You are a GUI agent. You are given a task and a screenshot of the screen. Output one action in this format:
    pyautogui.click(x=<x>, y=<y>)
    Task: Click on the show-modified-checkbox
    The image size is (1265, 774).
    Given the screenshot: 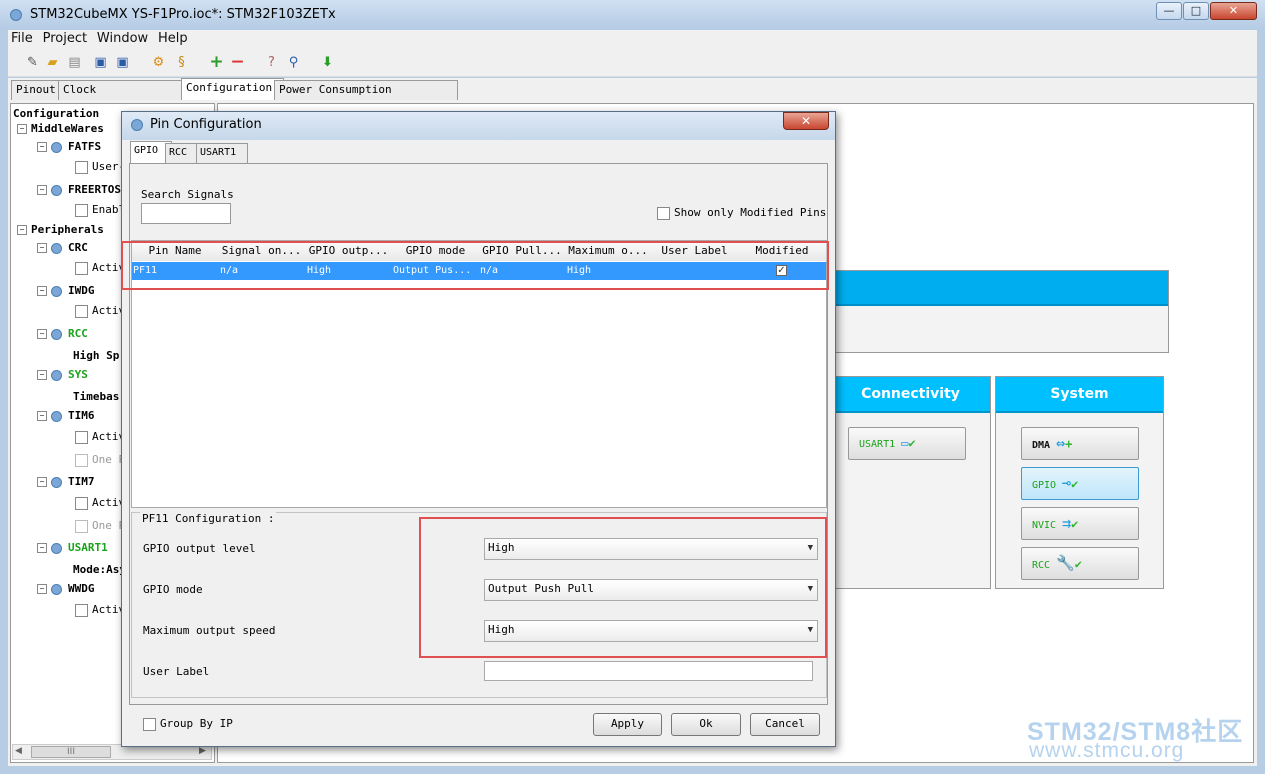 What is the action you would take?
    pyautogui.click(x=663, y=213)
    